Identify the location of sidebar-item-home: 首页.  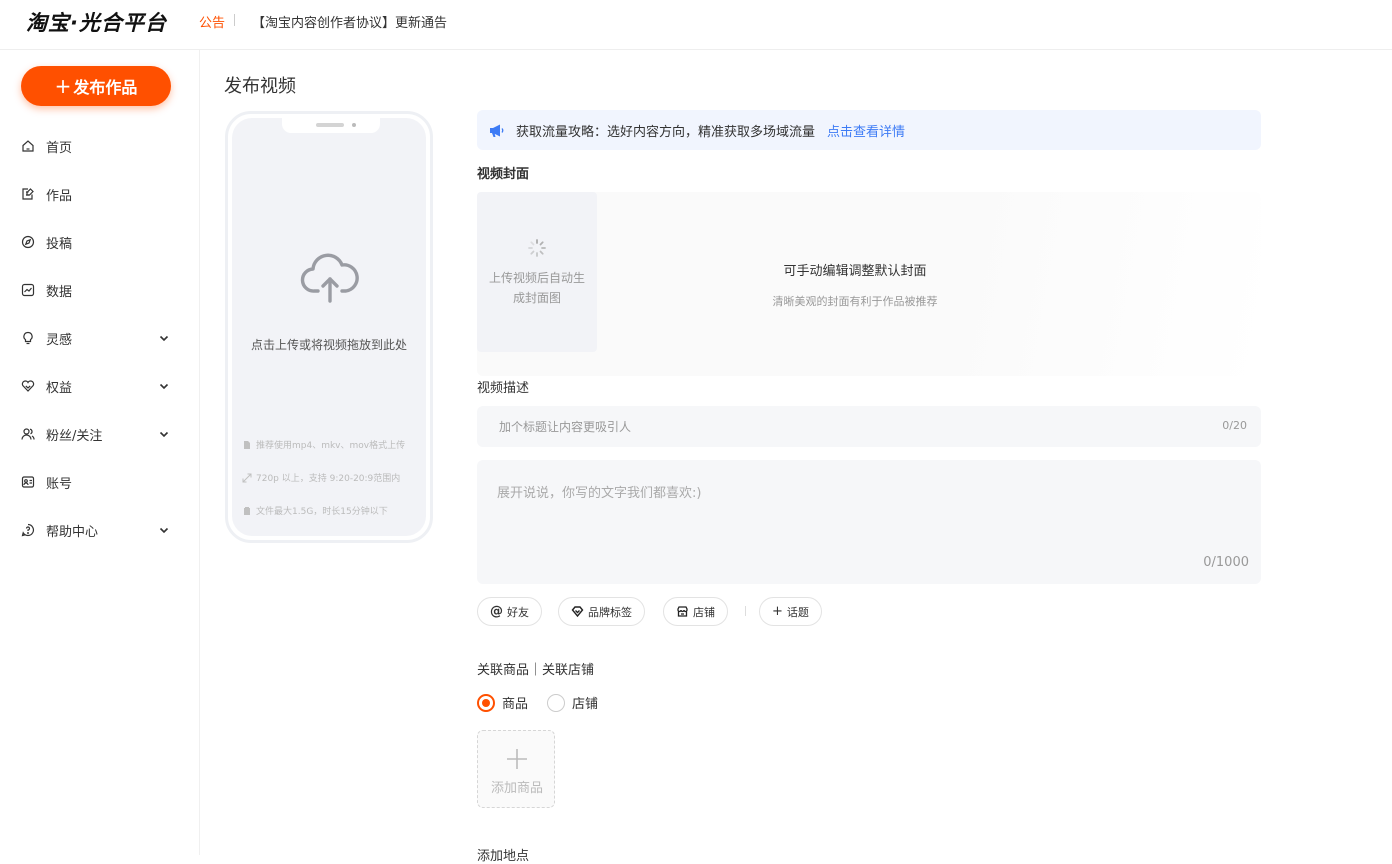
(100, 146).